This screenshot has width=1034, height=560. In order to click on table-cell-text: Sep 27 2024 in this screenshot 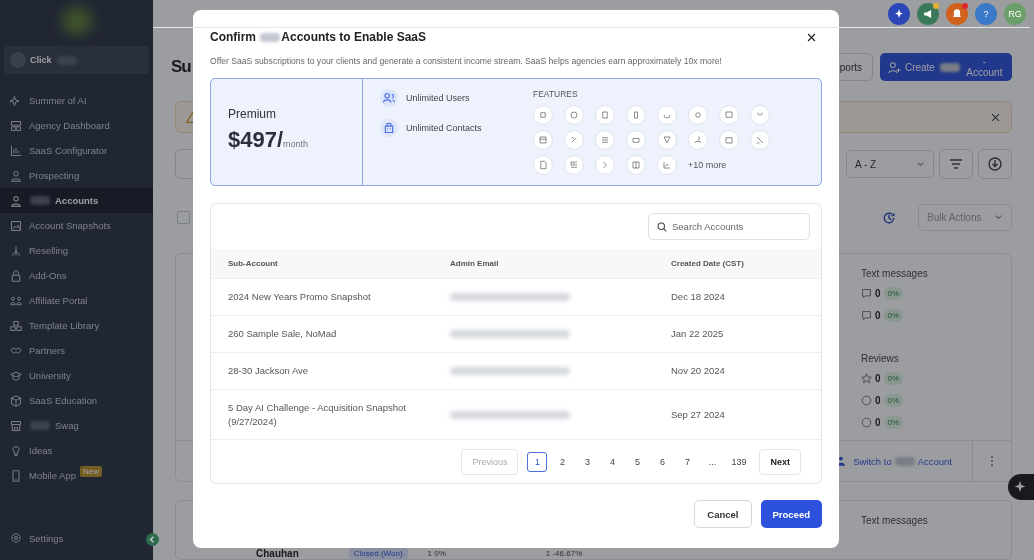, I will do `click(698, 414)`.